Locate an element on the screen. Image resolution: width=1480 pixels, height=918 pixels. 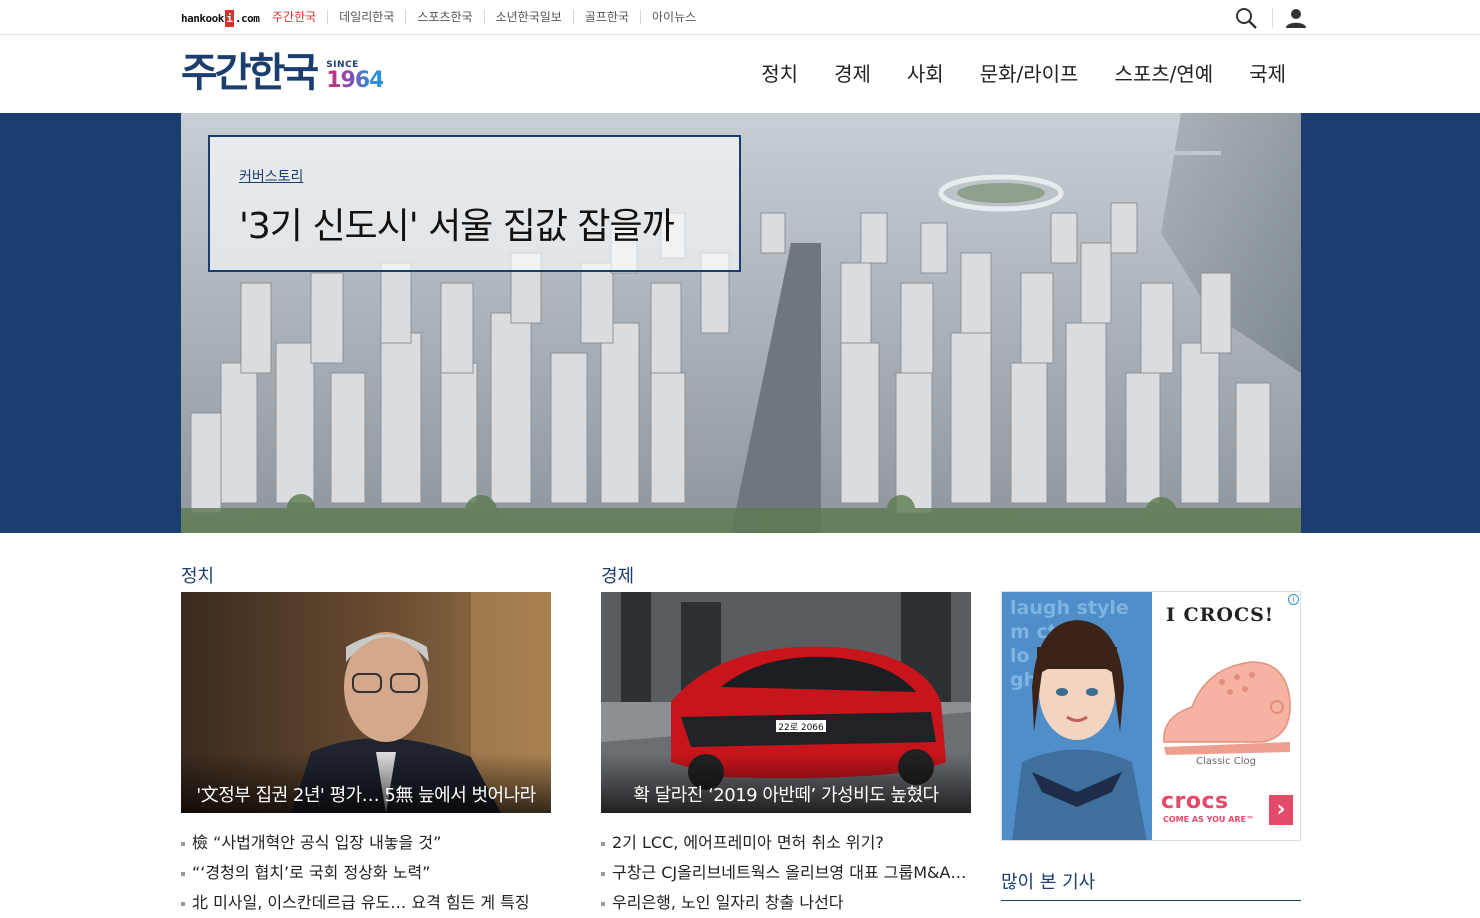
nav-international: 국제 is located at coordinates (1267, 72).